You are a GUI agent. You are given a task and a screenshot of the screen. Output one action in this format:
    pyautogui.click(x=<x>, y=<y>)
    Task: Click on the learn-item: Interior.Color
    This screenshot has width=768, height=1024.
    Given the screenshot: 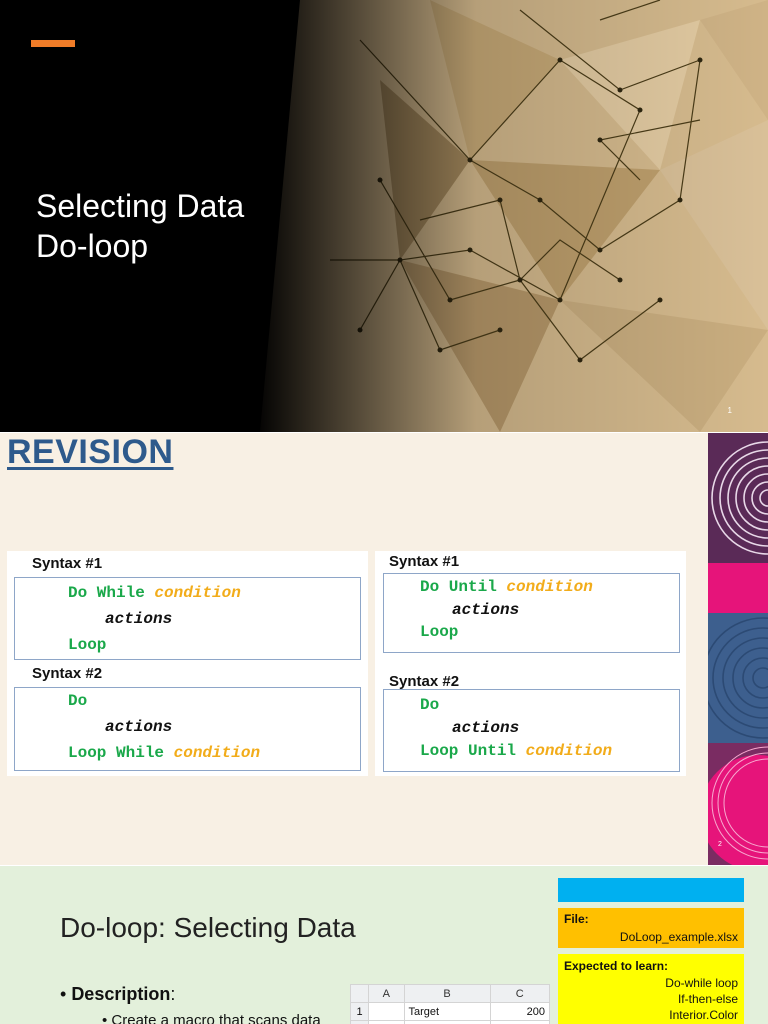 What is the action you would take?
    pyautogui.click(x=703, y=1015)
    